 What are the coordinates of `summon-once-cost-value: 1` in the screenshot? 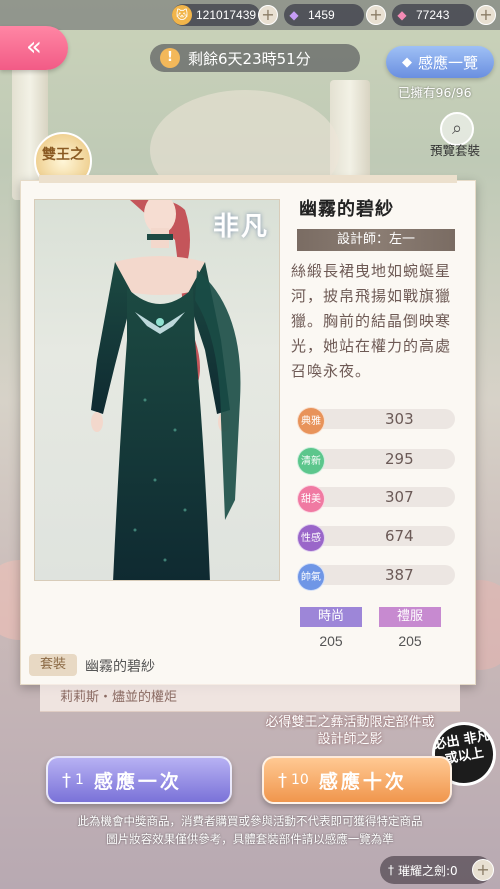 It's located at (79, 780).